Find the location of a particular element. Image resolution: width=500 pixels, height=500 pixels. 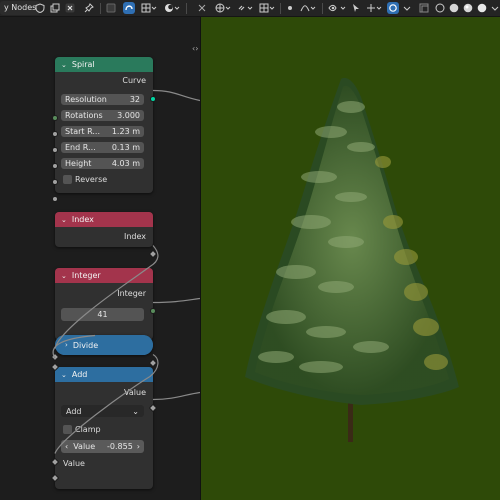

shading-wire-icon is located at coordinates (439, 8).